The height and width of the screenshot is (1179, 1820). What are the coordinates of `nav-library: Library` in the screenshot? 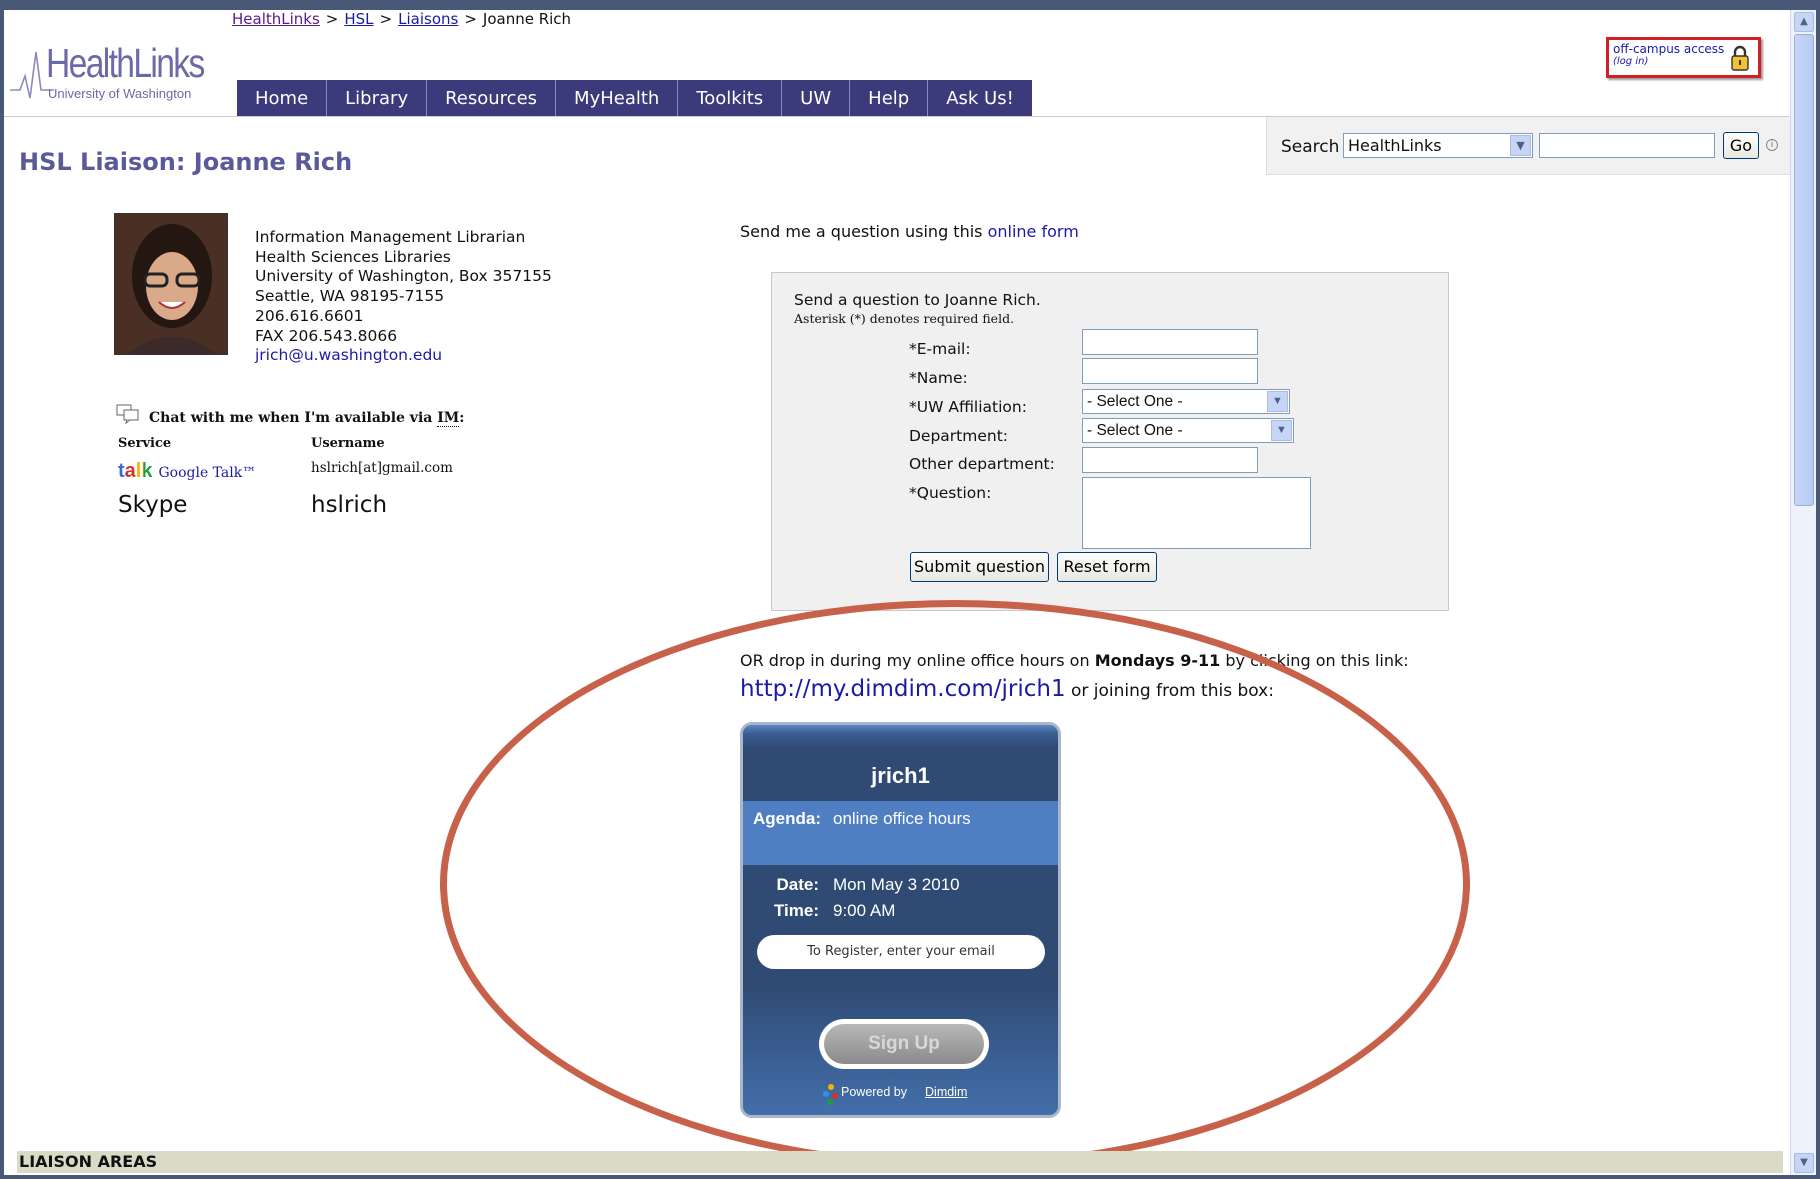 It's located at (377, 98).